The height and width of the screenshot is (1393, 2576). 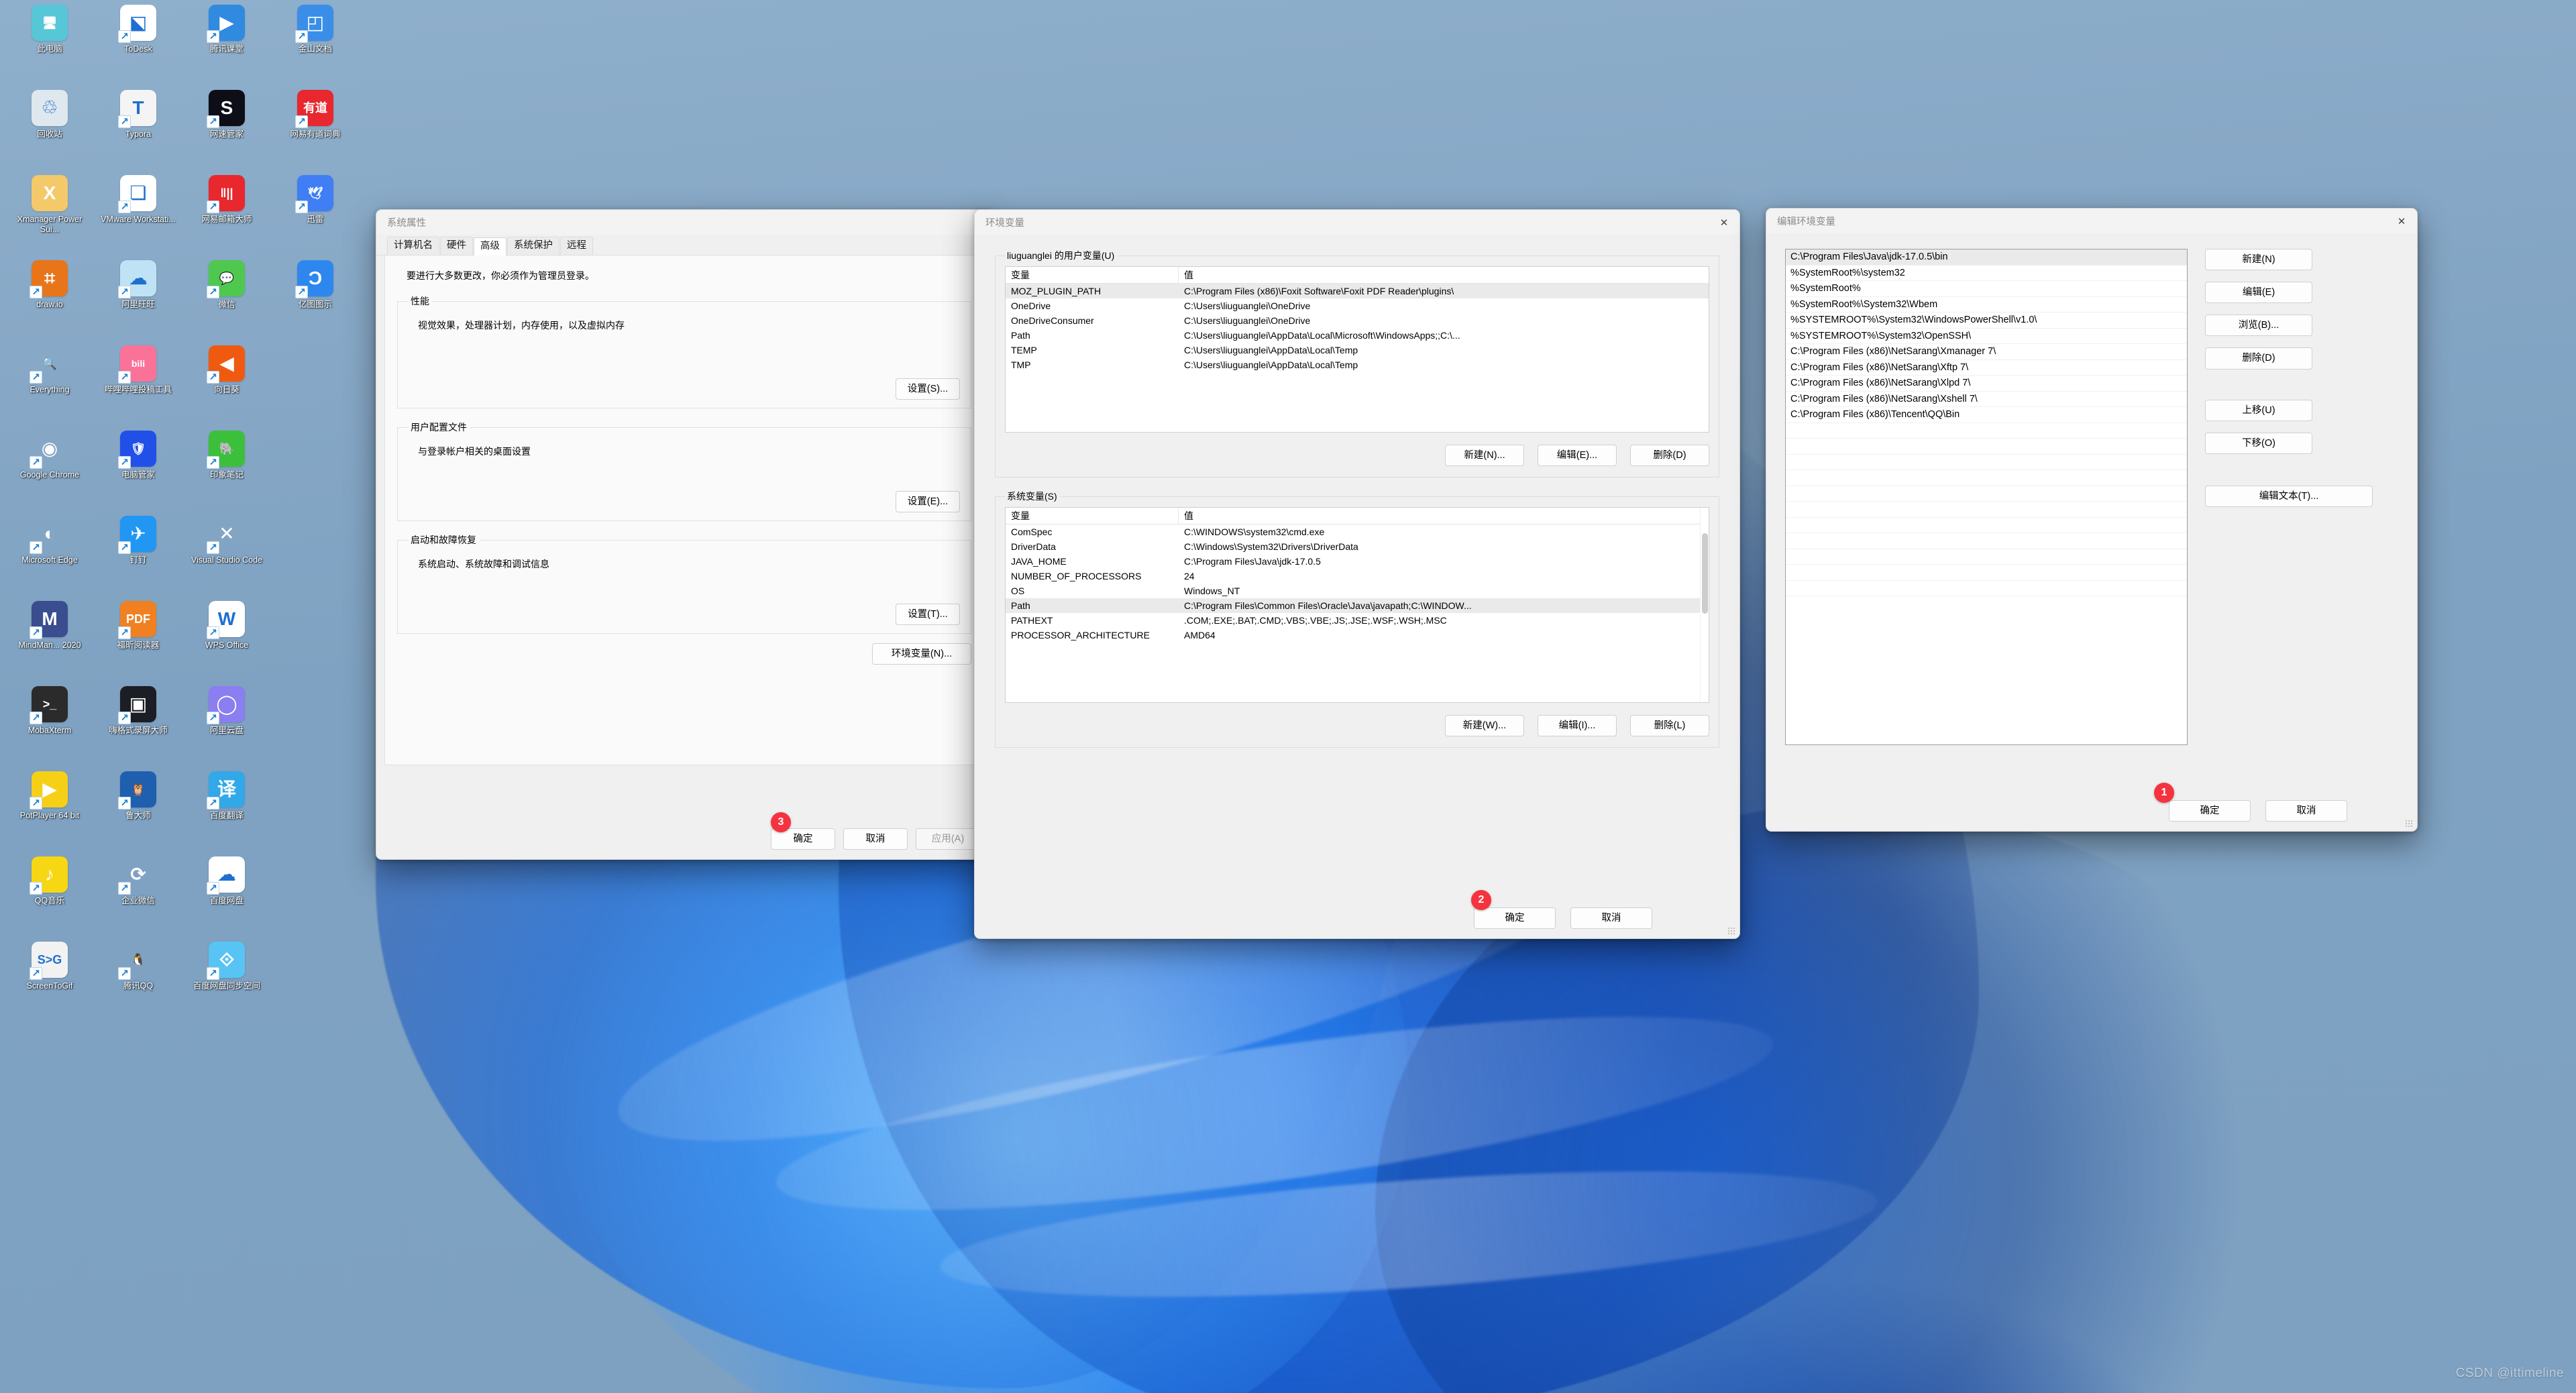 I want to click on desktop-icon: PDF ↗ 福昕阅读器, so click(x=138, y=639).